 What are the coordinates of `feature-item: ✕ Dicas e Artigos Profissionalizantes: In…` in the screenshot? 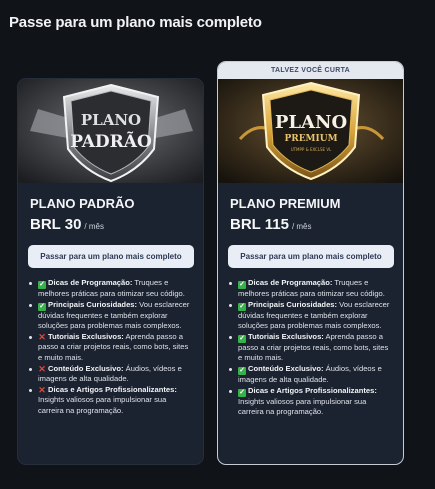 It's located at (110, 401).